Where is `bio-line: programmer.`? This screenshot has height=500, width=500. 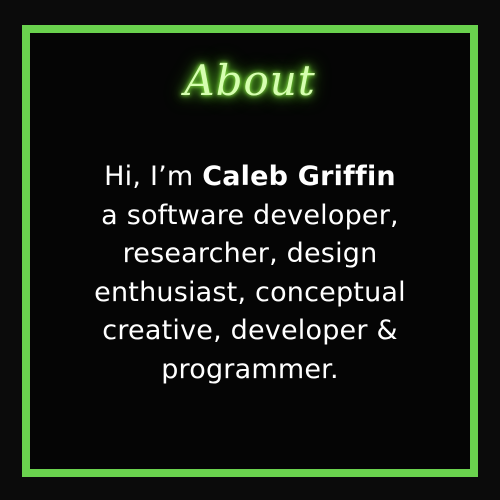 bio-line: programmer. is located at coordinates (250, 369).